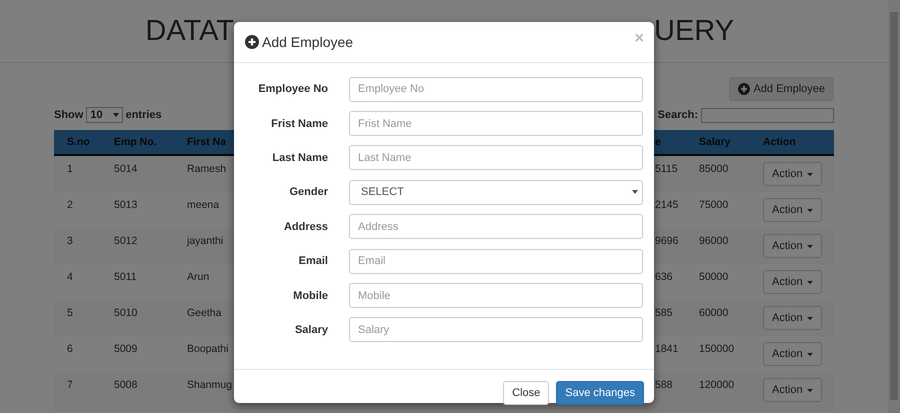 The width and height of the screenshot is (900, 413). Describe the element at coordinates (894, 206) in the screenshot. I see `scrollbar` at that location.